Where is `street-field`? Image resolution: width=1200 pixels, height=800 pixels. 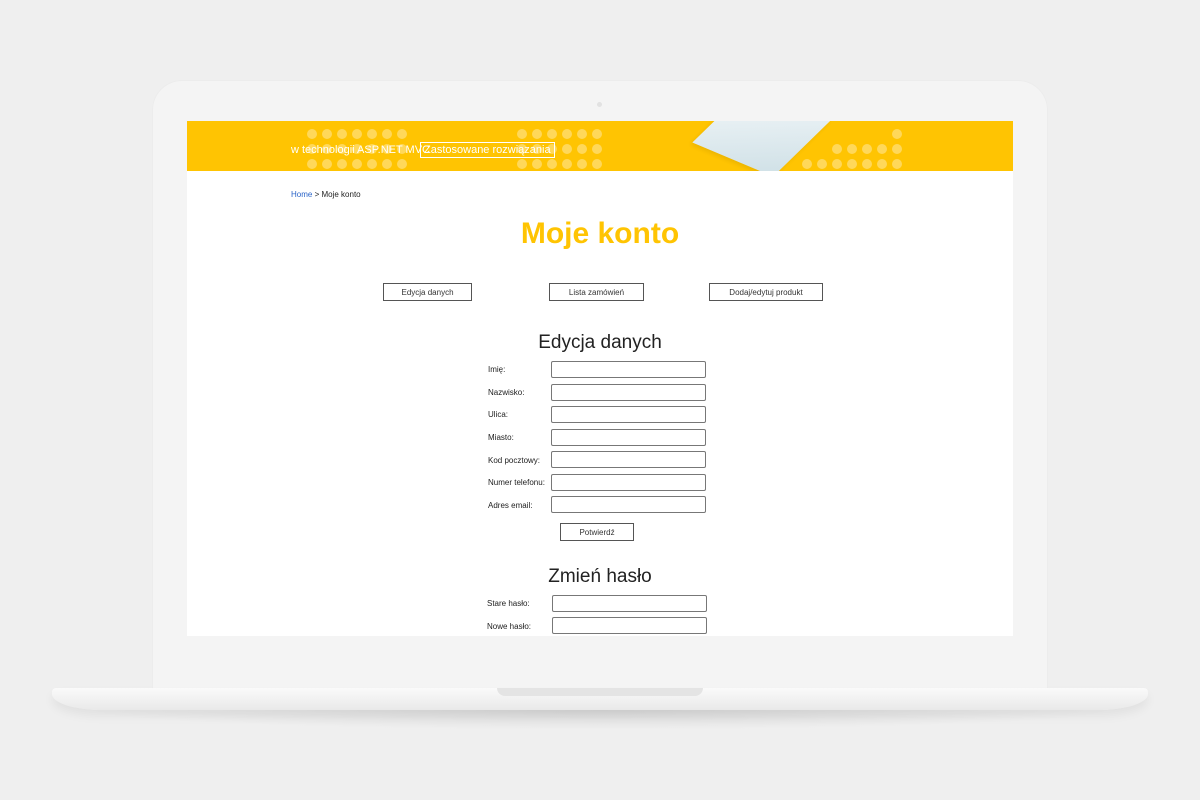
street-field is located at coordinates (628, 414).